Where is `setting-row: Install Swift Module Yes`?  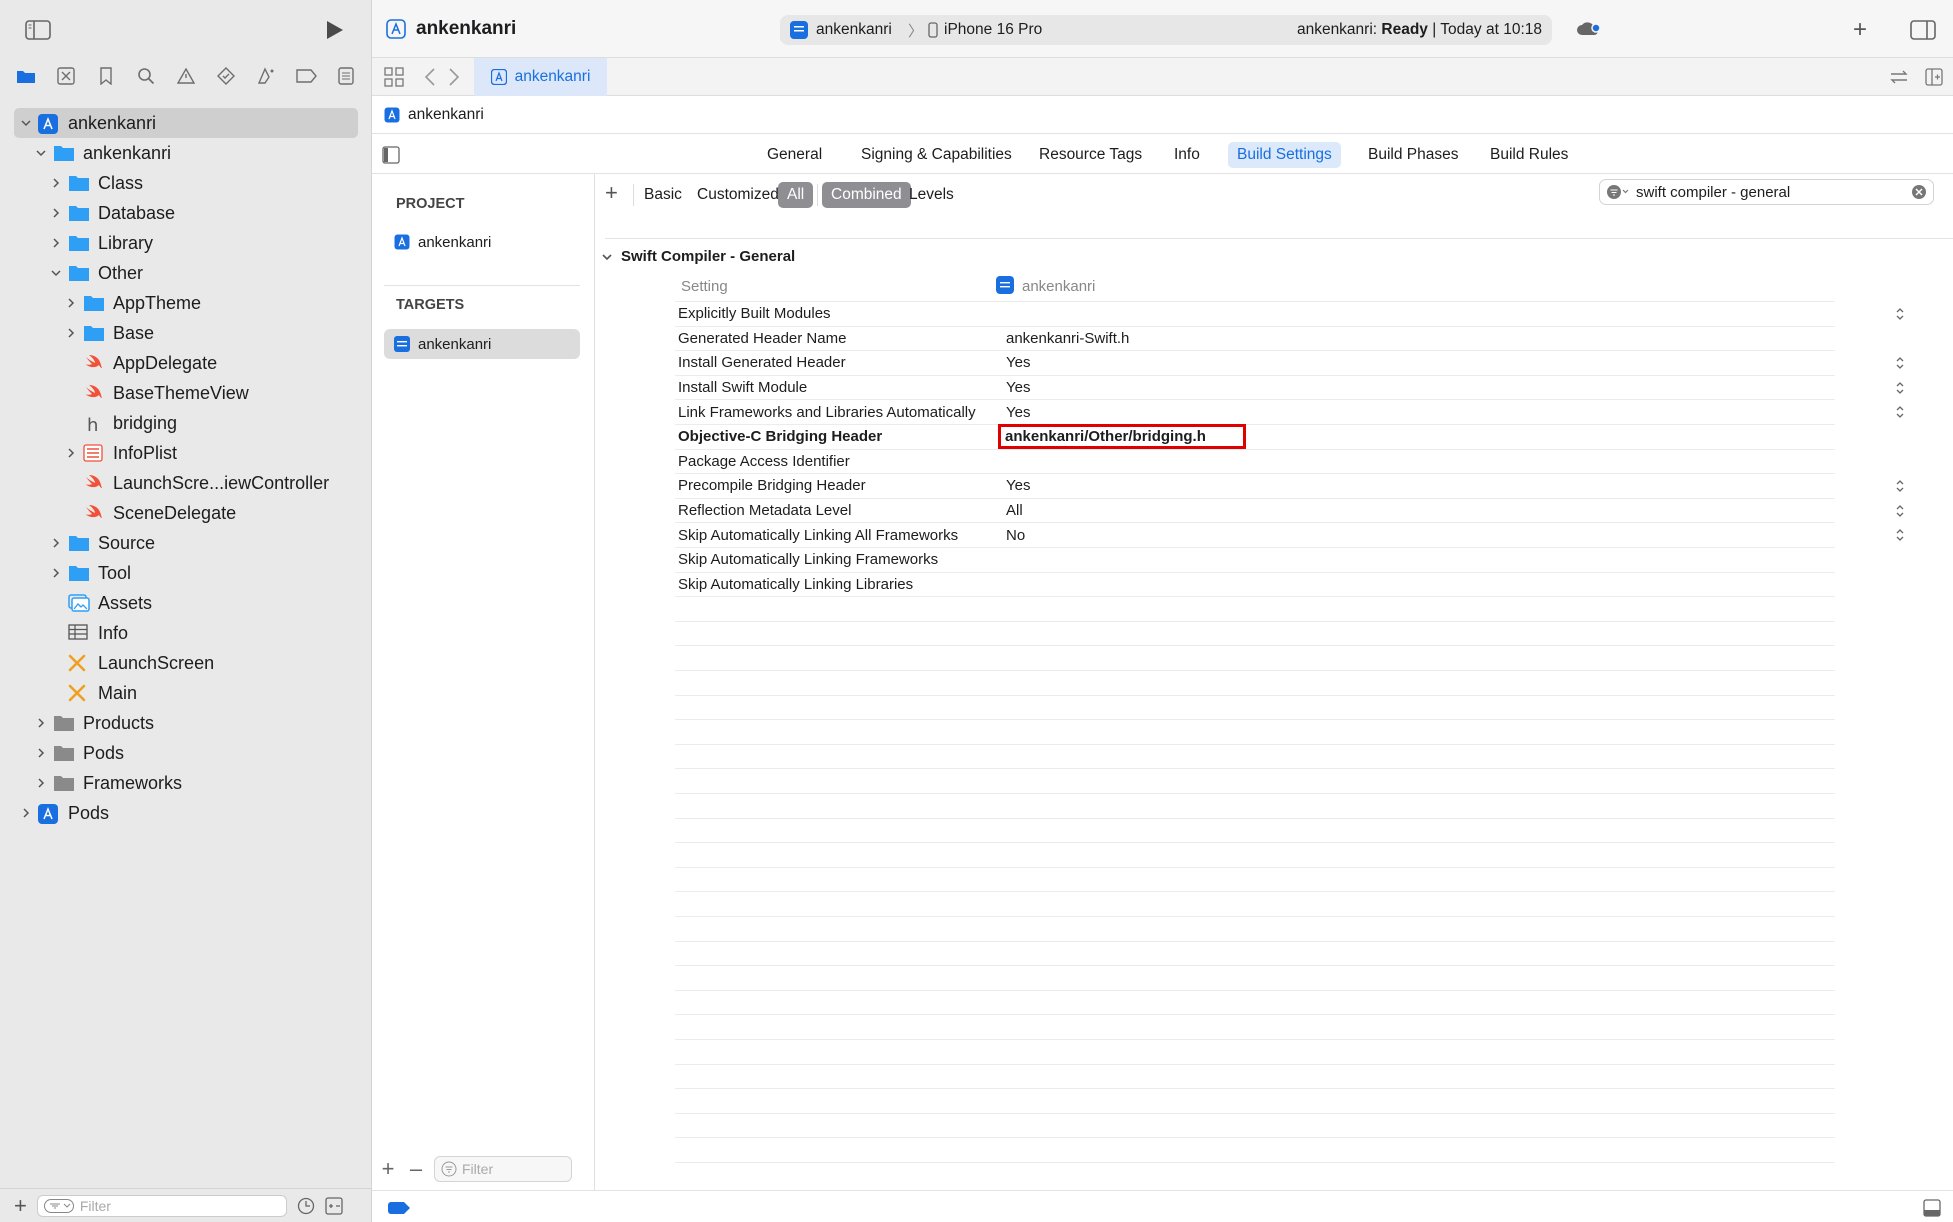 setting-row: Install Swift Module Yes is located at coordinates (1289, 388).